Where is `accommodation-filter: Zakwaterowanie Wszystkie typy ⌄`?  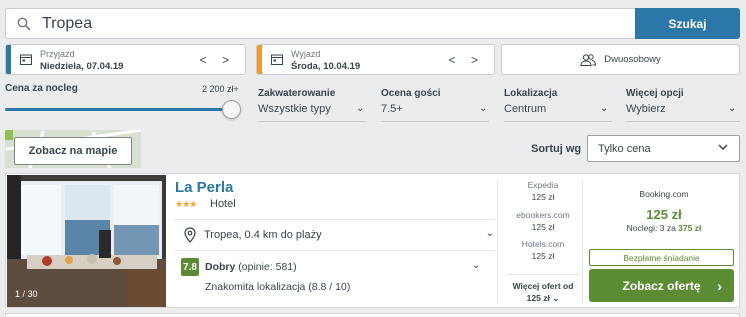 accommodation-filter: Zakwaterowanie Wszystkie typy ⌄ is located at coordinates (312, 102).